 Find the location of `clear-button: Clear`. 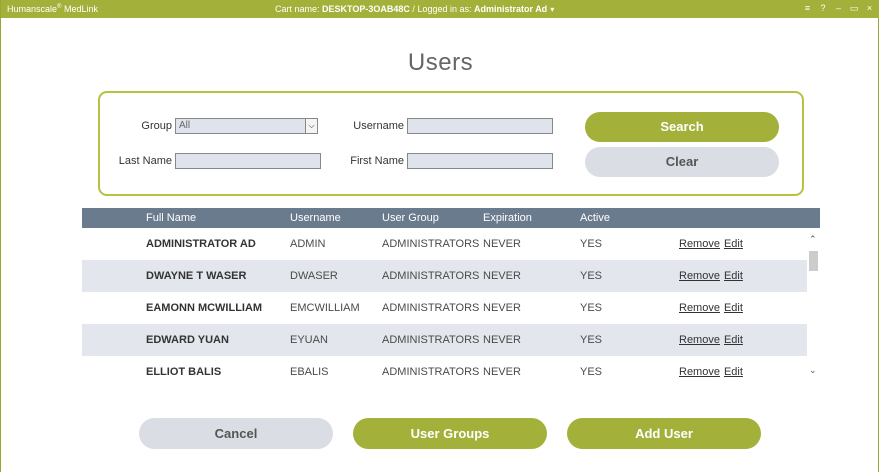

clear-button: Clear is located at coordinates (682, 162).